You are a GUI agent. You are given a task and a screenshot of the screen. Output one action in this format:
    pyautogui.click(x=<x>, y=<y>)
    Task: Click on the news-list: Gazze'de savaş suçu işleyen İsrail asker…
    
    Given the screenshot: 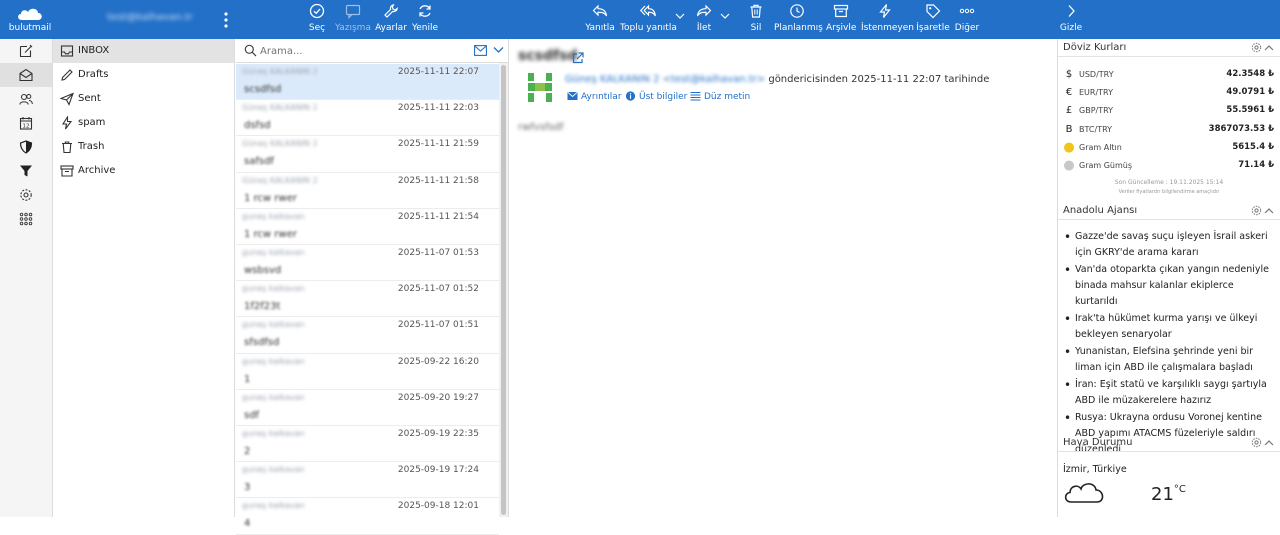 What is the action you would take?
    pyautogui.click(x=1169, y=344)
    